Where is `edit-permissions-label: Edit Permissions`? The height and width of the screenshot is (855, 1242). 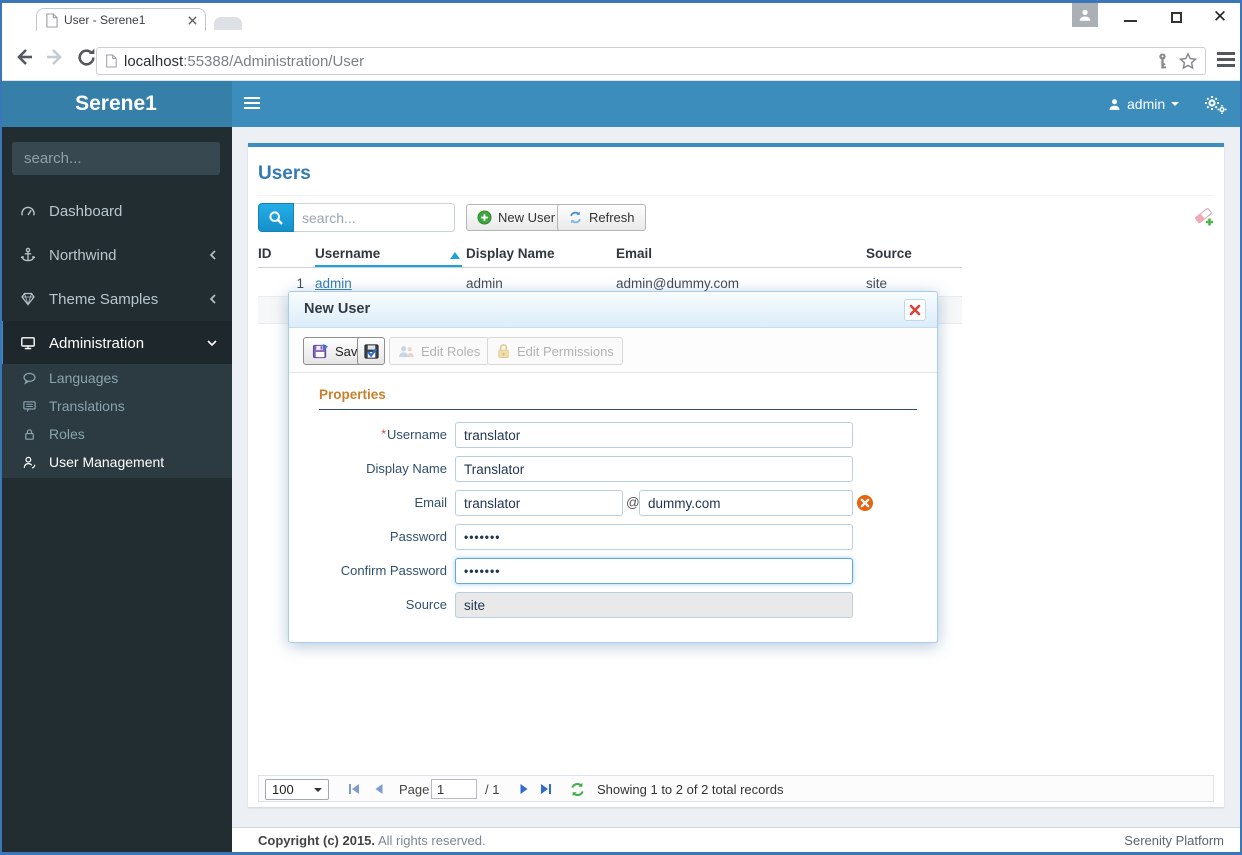
edit-permissions-label: Edit Permissions is located at coordinates (565, 351).